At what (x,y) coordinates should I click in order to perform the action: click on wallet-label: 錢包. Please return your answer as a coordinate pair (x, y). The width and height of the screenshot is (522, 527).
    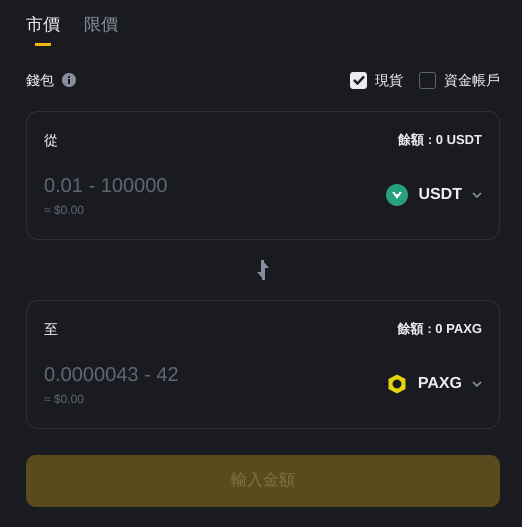
    Looking at the image, I should click on (40, 80).